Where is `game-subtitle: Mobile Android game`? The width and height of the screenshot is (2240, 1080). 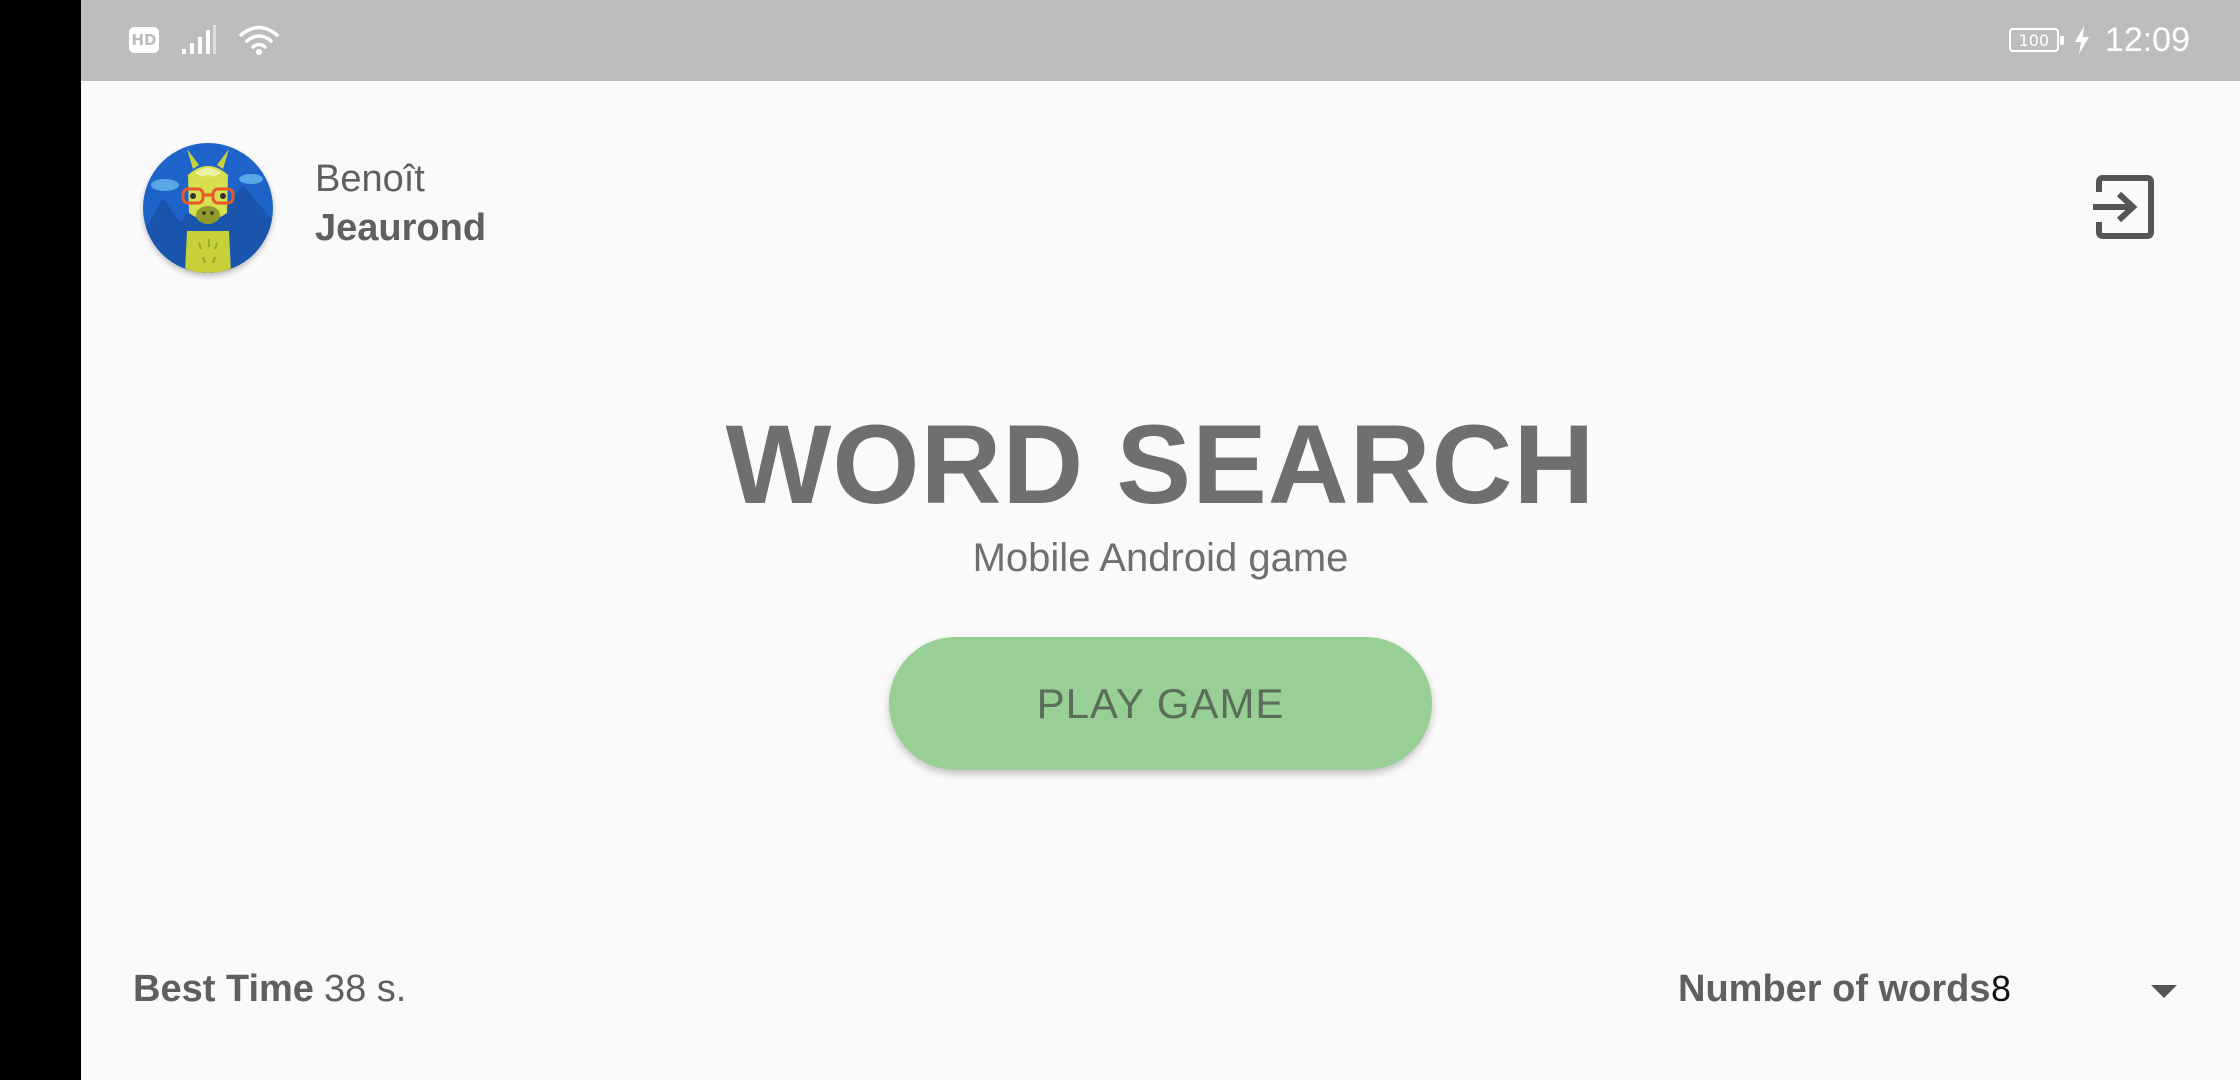 game-subtitle: Mobile Android game is located at coordinates (1160, 558).